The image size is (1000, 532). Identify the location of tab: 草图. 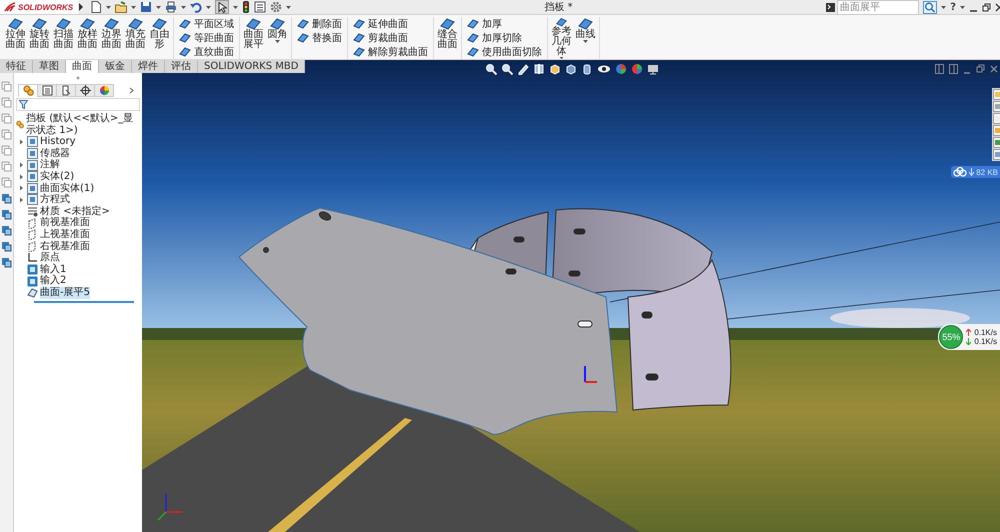
(49, 66).